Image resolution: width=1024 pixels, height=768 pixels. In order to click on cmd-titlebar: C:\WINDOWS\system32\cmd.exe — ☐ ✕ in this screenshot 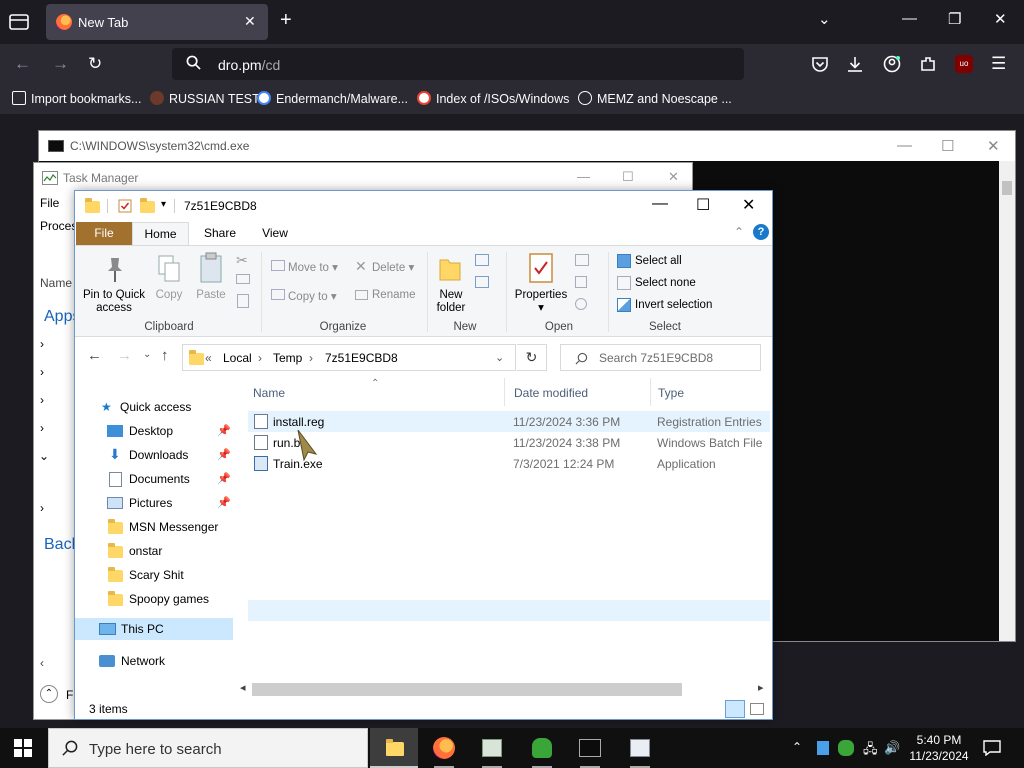, I will do `click(527, 146)`.